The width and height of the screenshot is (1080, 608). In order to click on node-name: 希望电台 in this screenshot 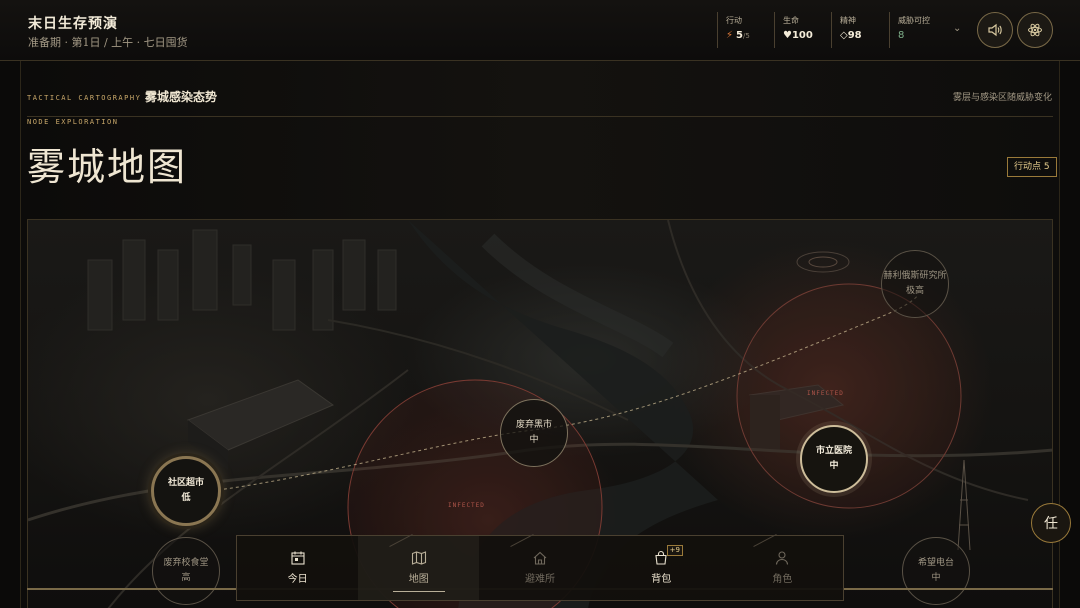, I will do `click(935, 563)`.